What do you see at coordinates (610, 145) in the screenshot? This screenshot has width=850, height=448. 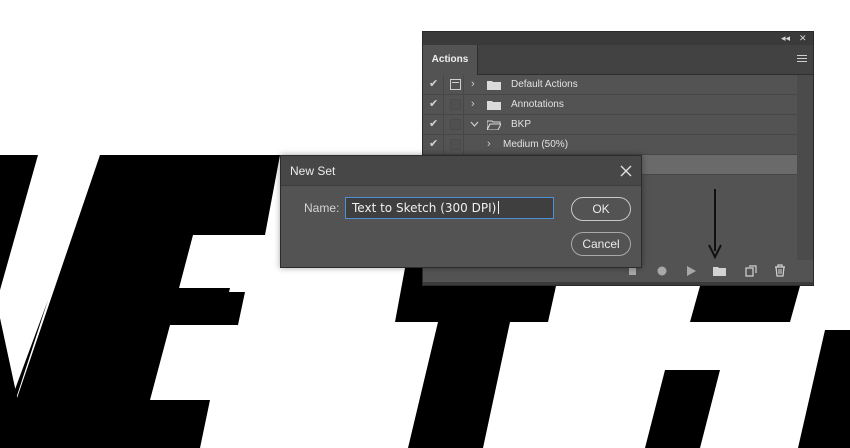 I see `action-row: ✔ › Medium (50%)` at bounding box center [610, 145].